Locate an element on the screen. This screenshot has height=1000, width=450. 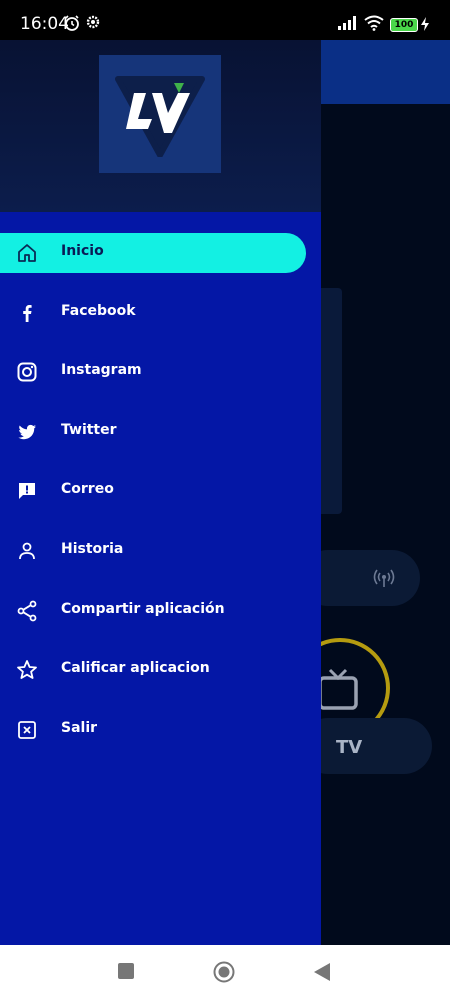
menu-label: Historia is located at coordinates (92, 548).